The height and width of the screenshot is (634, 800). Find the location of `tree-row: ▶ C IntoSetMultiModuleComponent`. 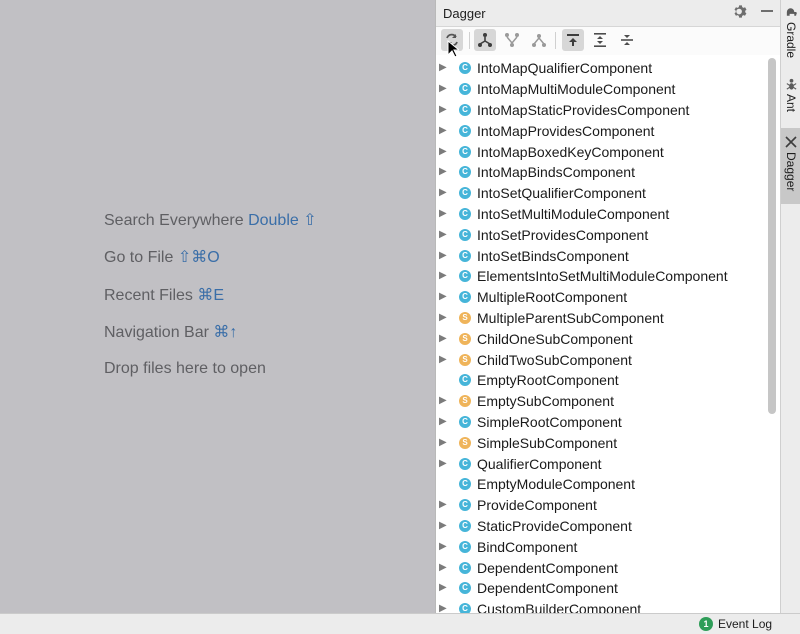

tree-row: ▶ C IntoSetMultiModuleComponent is located at coordinates (601, 214).